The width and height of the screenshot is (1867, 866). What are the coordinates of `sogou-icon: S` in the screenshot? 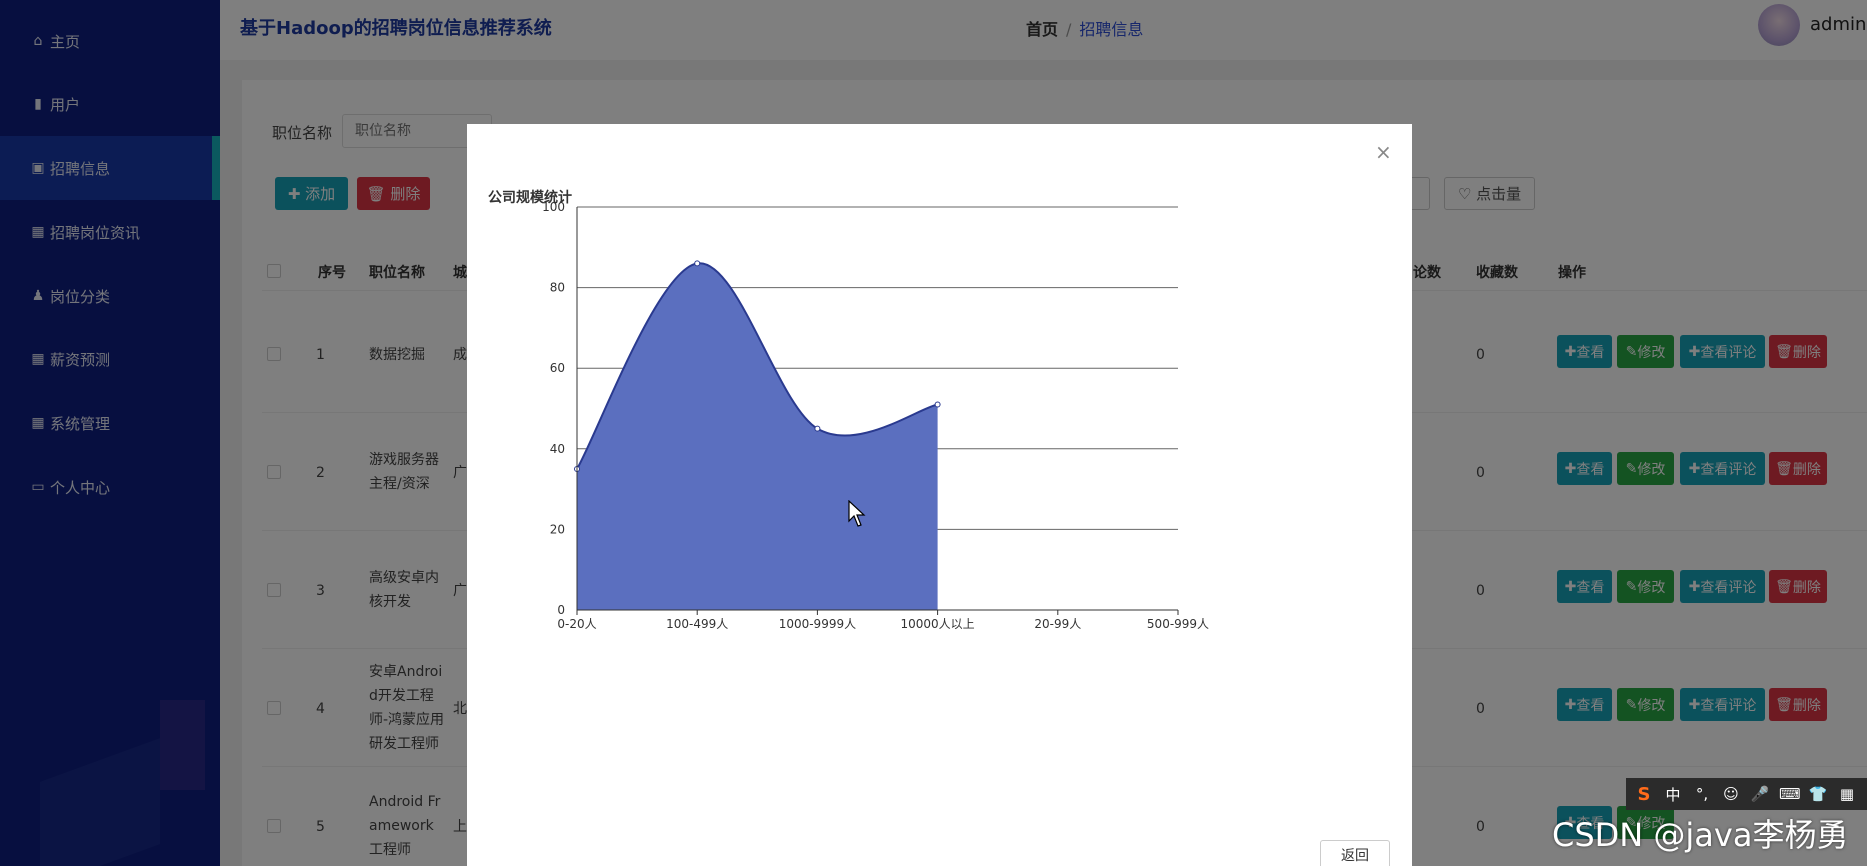 It's located at (1644, 794).